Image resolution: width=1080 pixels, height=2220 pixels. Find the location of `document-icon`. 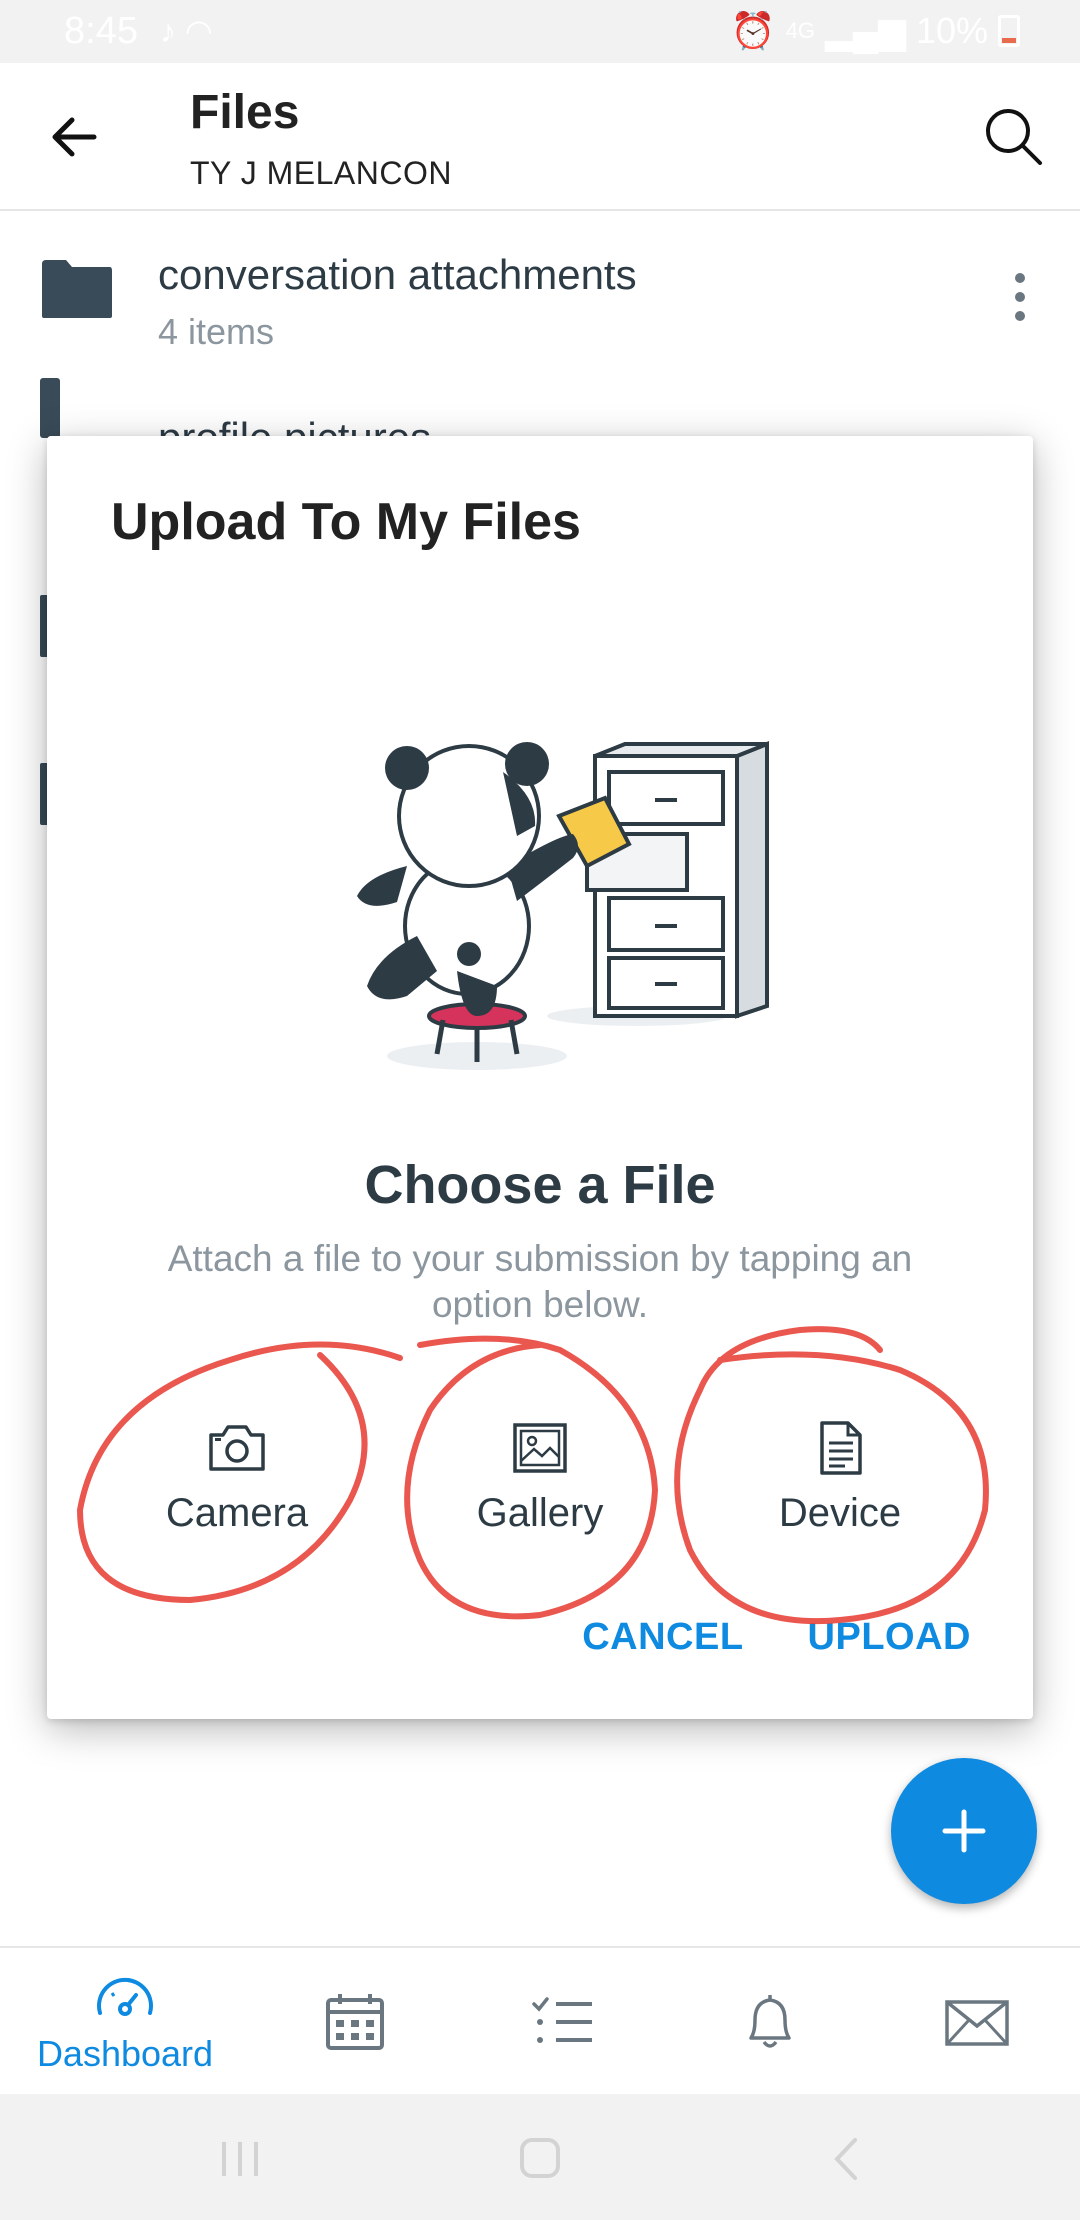

document-icon is located at coordinates (841, 1448).